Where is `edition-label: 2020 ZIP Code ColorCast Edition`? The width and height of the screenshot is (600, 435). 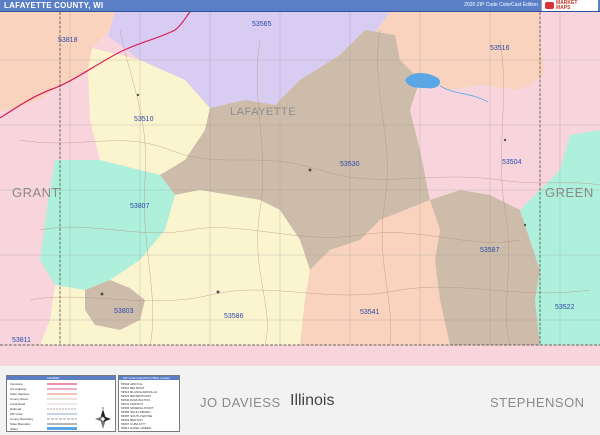
edition-label: 2020 ZIP Code ColorCast Edition is located at coordinates (501, 5).